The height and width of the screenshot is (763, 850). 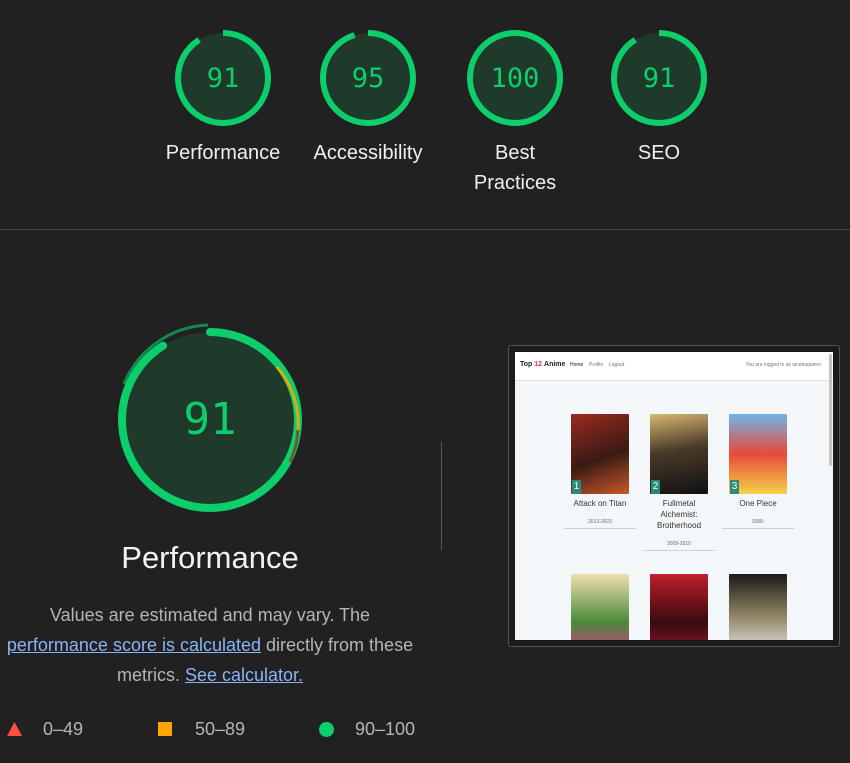 What do you see at coordinates (576, 487) in the screenshot?
I see `rank-badge: 1` at bounding box center [576, 487].